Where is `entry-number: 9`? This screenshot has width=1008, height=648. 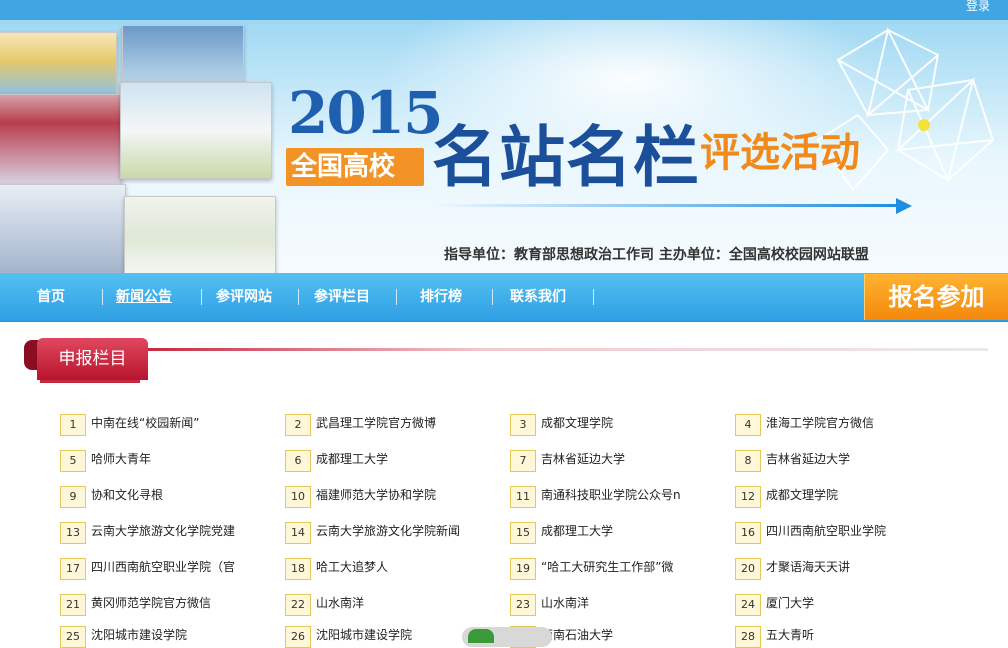 entry-number: 9 is located at coordinates (73, 497).